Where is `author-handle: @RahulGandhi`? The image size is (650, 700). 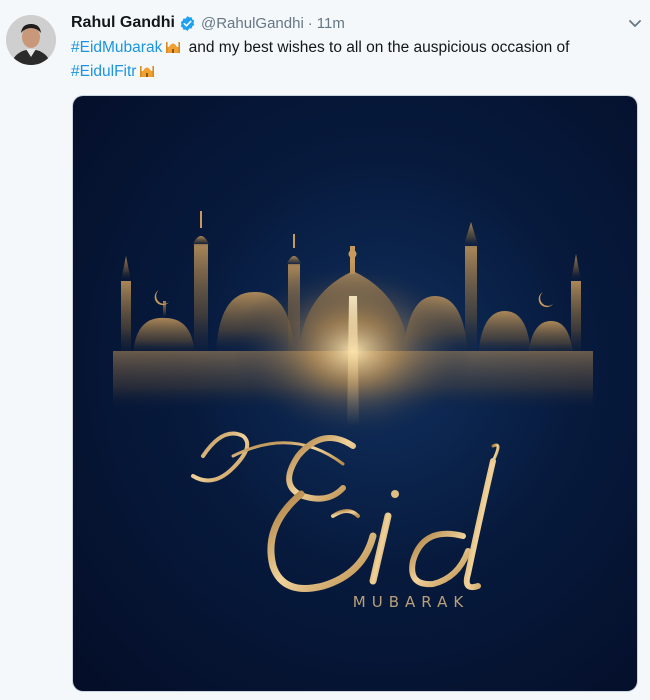 author-handle: @RahulGandhi is located at coordinates (252, 23).